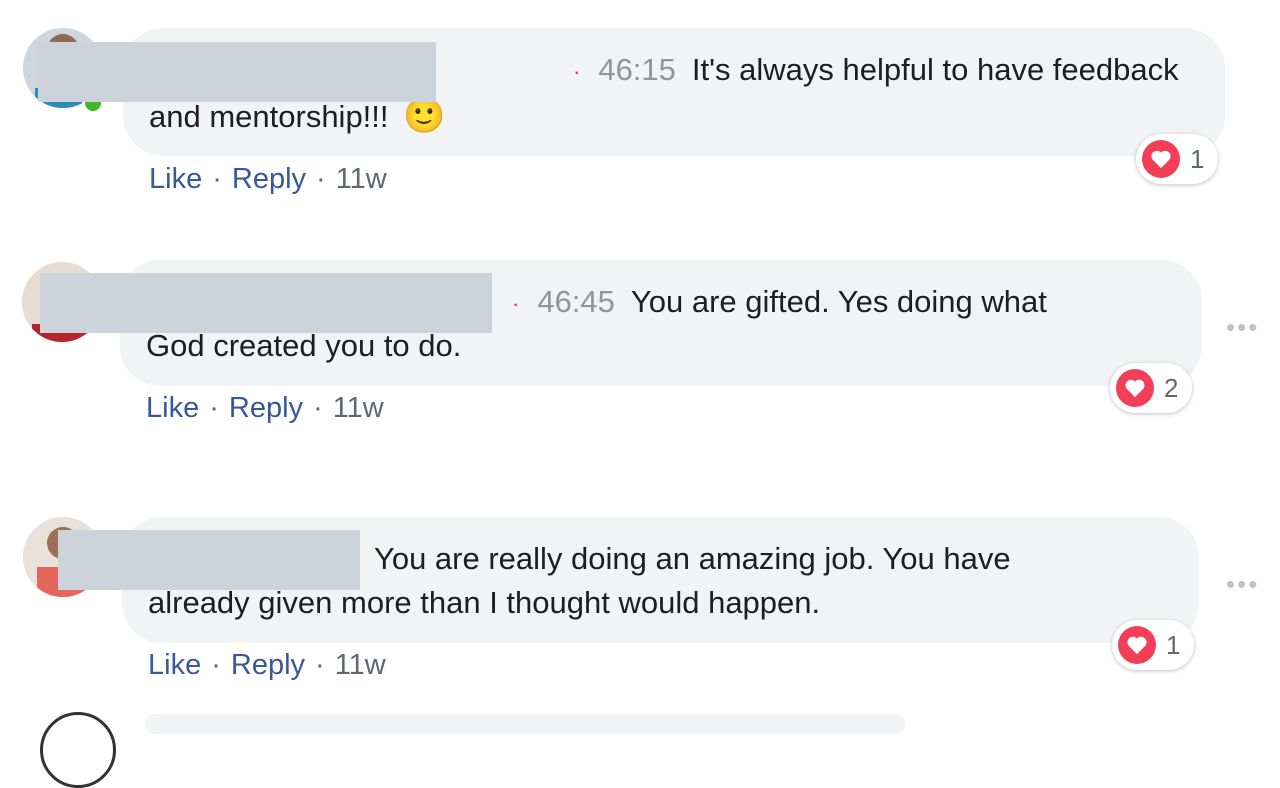 The image size is (1280, 788). Describe the element at coordinates (935, 69) in the screenshot. I see `comment-text: It's always helpful to have feedback` at that location.